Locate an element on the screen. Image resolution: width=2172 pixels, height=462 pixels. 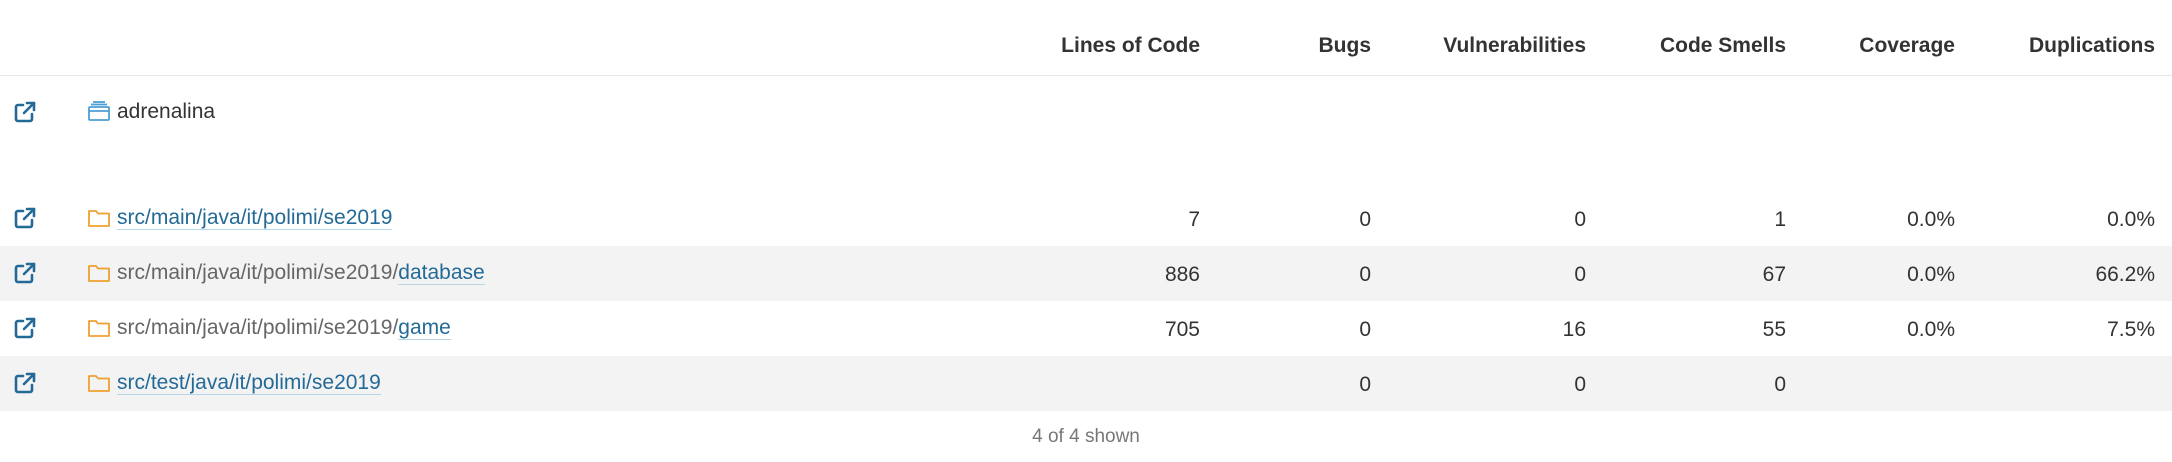
col-vulnerabilities: Vulnerabilities is located at coordinates (1514, 46).